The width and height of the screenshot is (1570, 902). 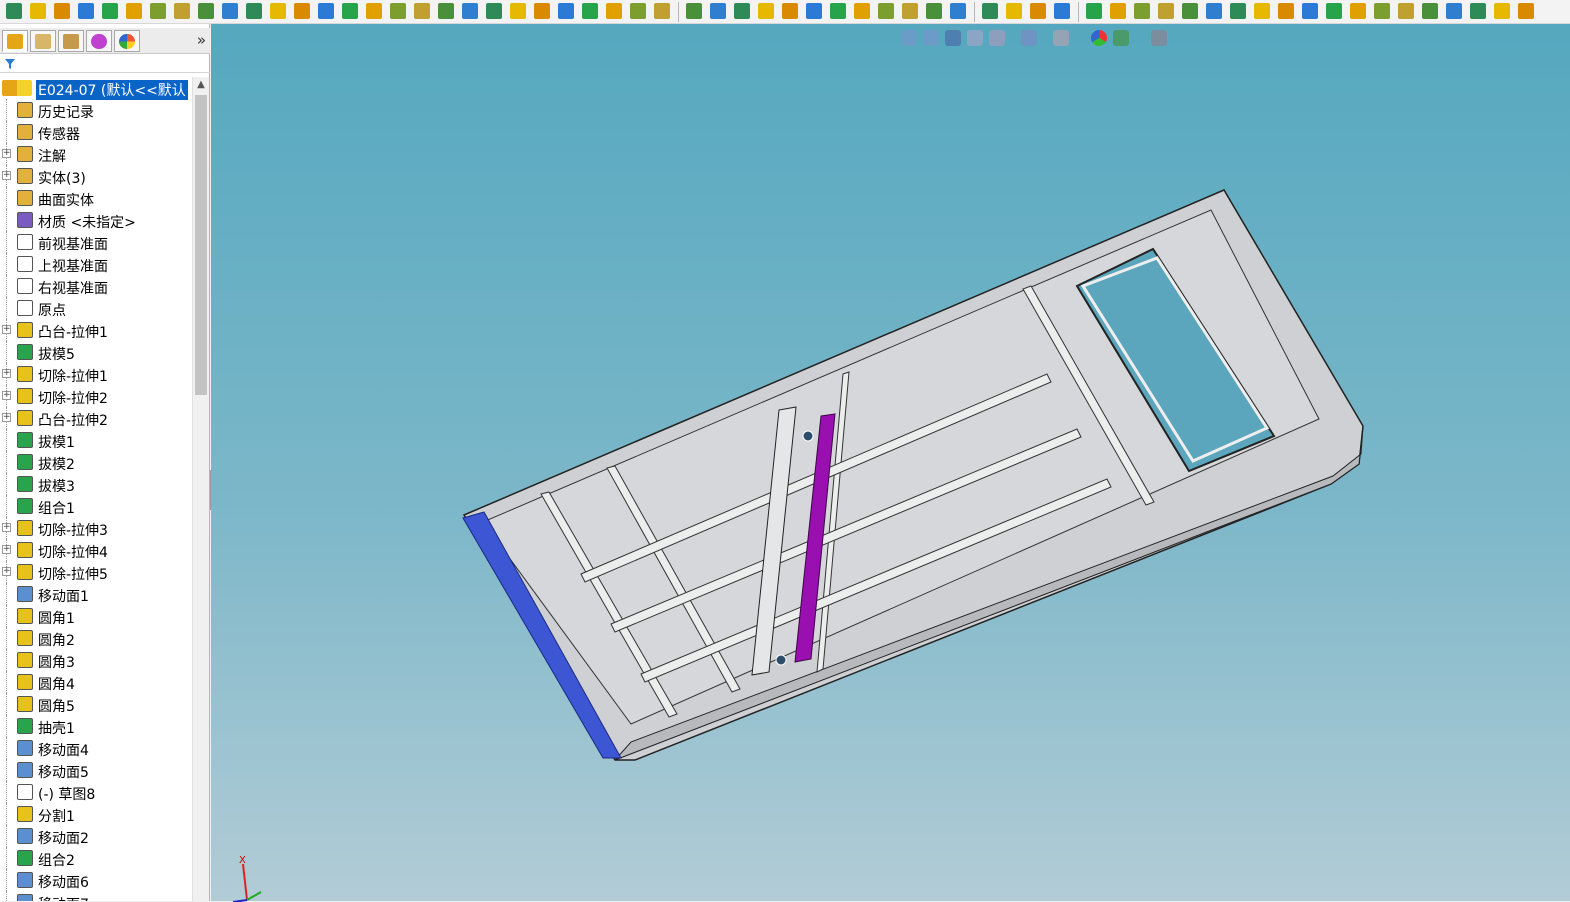 What do you see at coordinates (15, 41) in the screenshot?
I see `tab-featuremanager` at bounding box center [15, 41].